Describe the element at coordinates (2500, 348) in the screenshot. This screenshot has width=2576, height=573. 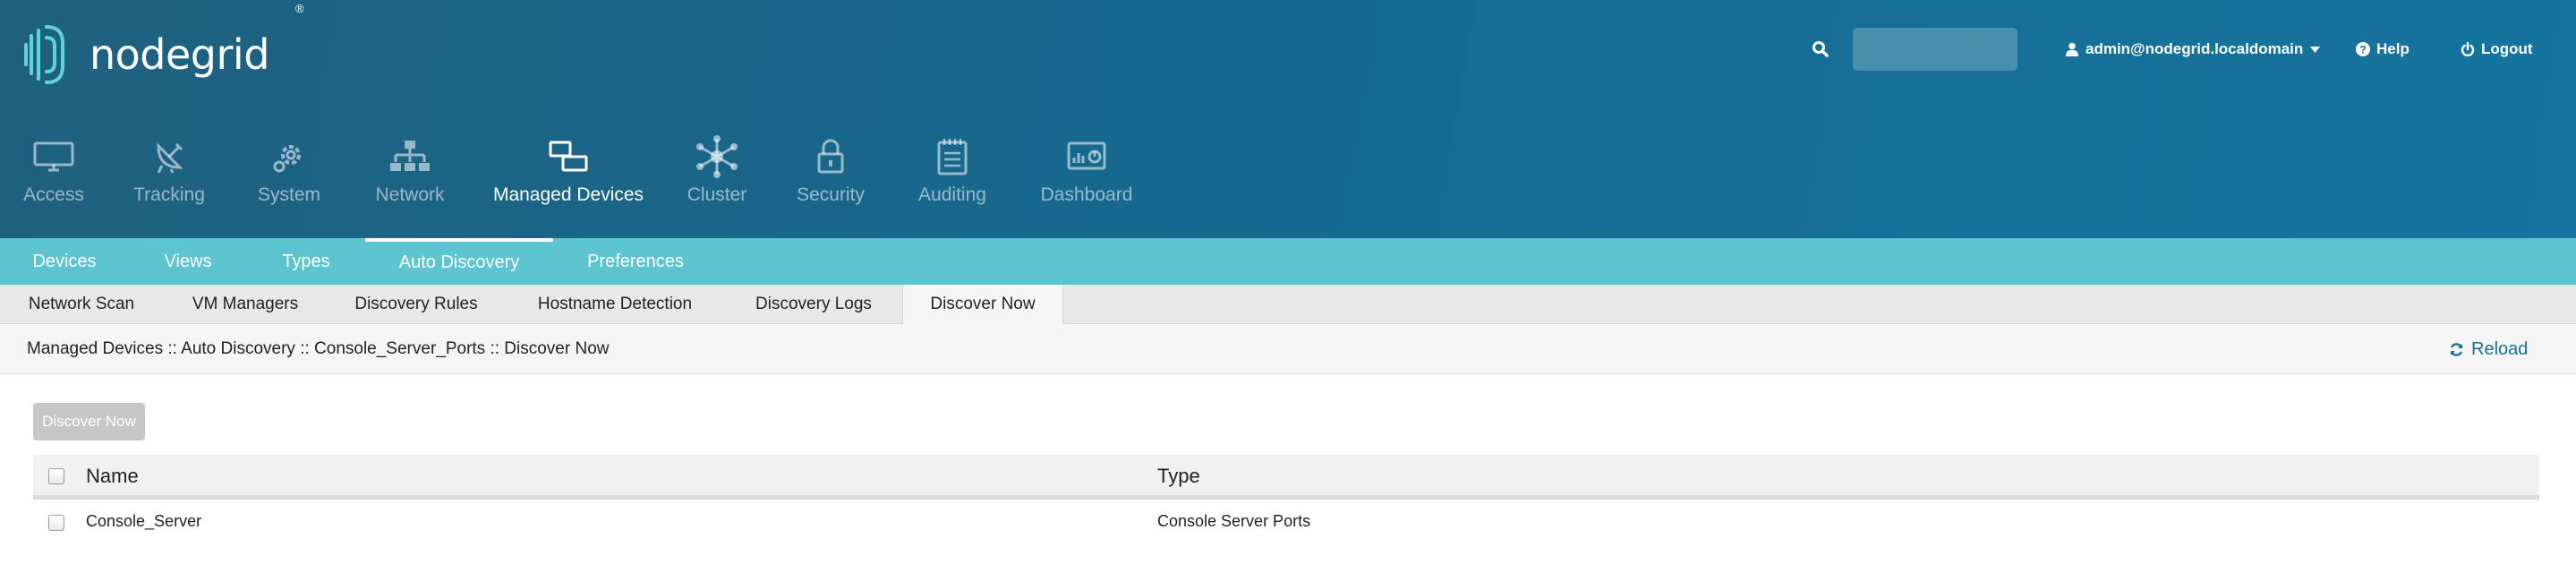
I see `reload-label: Reload` at that location.